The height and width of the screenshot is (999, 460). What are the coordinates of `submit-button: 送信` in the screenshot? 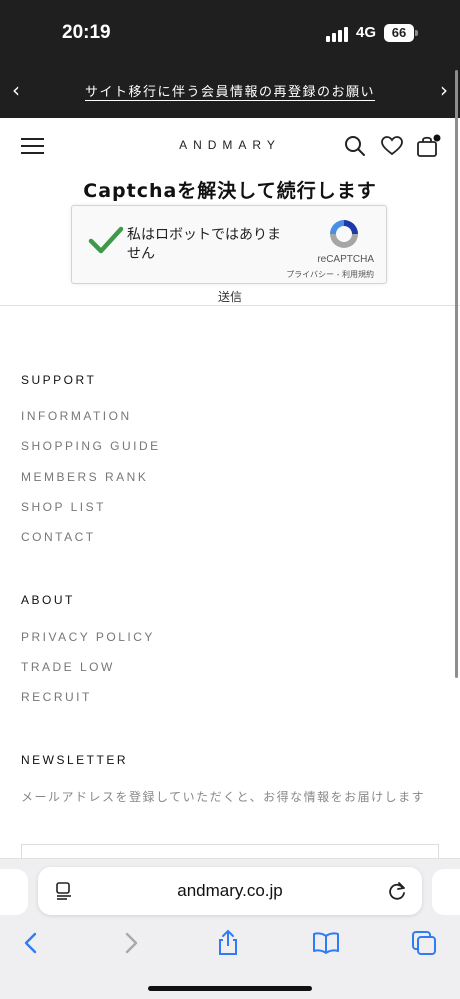 It's located at (230, 296).